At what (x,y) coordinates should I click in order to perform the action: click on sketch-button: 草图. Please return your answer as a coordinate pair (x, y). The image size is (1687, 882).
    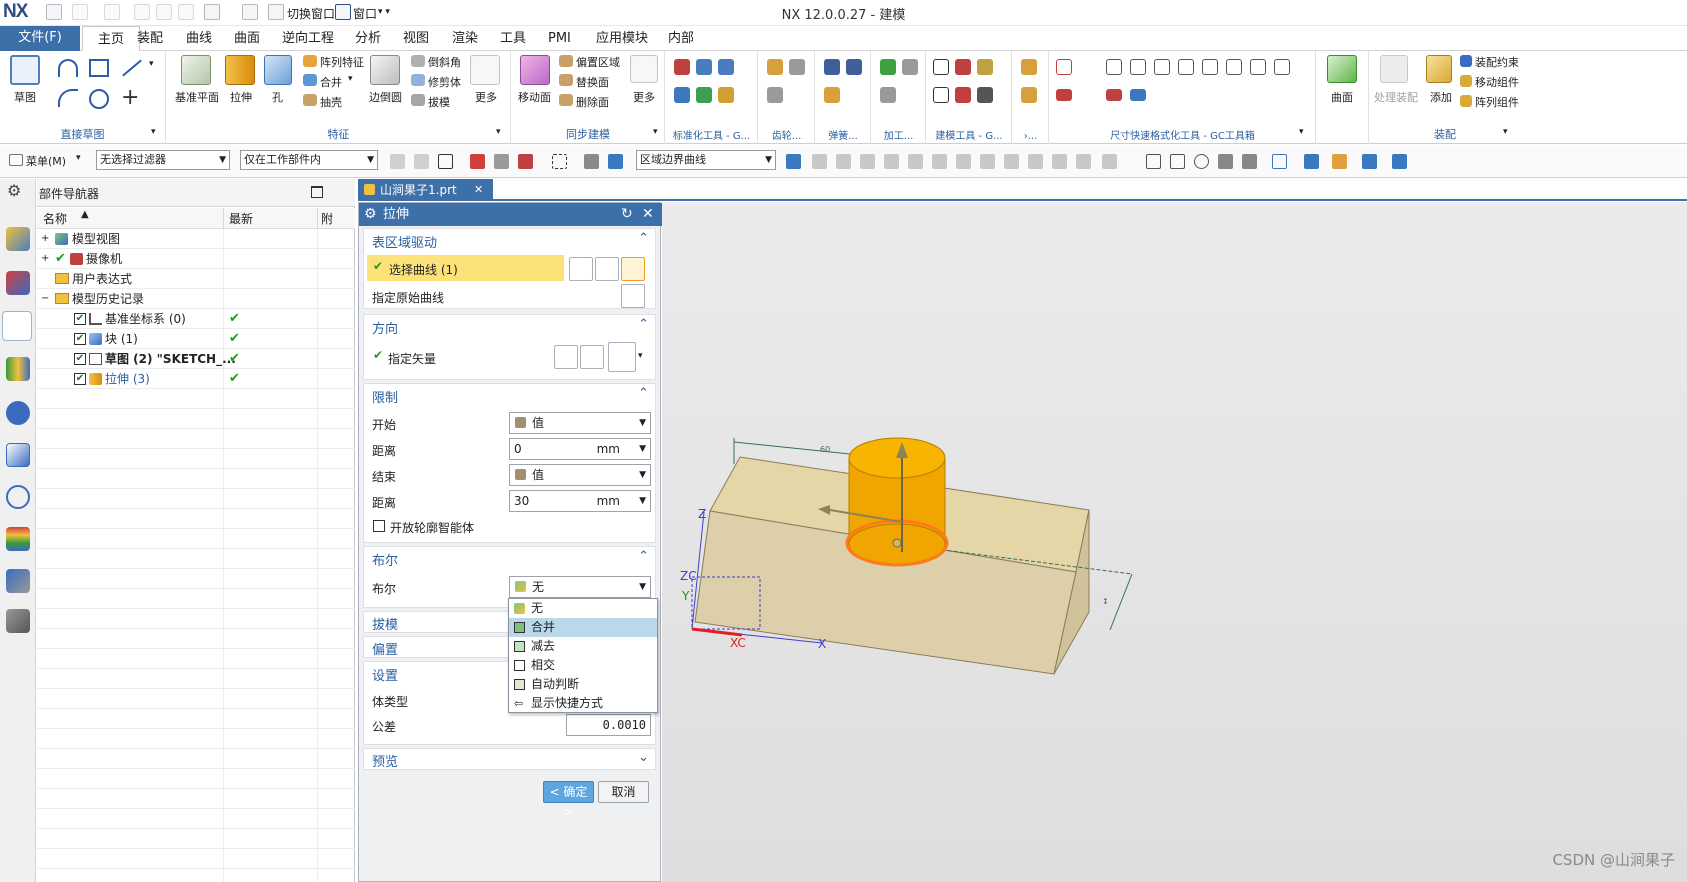
    Looking at the image, I should click on (25, 97).